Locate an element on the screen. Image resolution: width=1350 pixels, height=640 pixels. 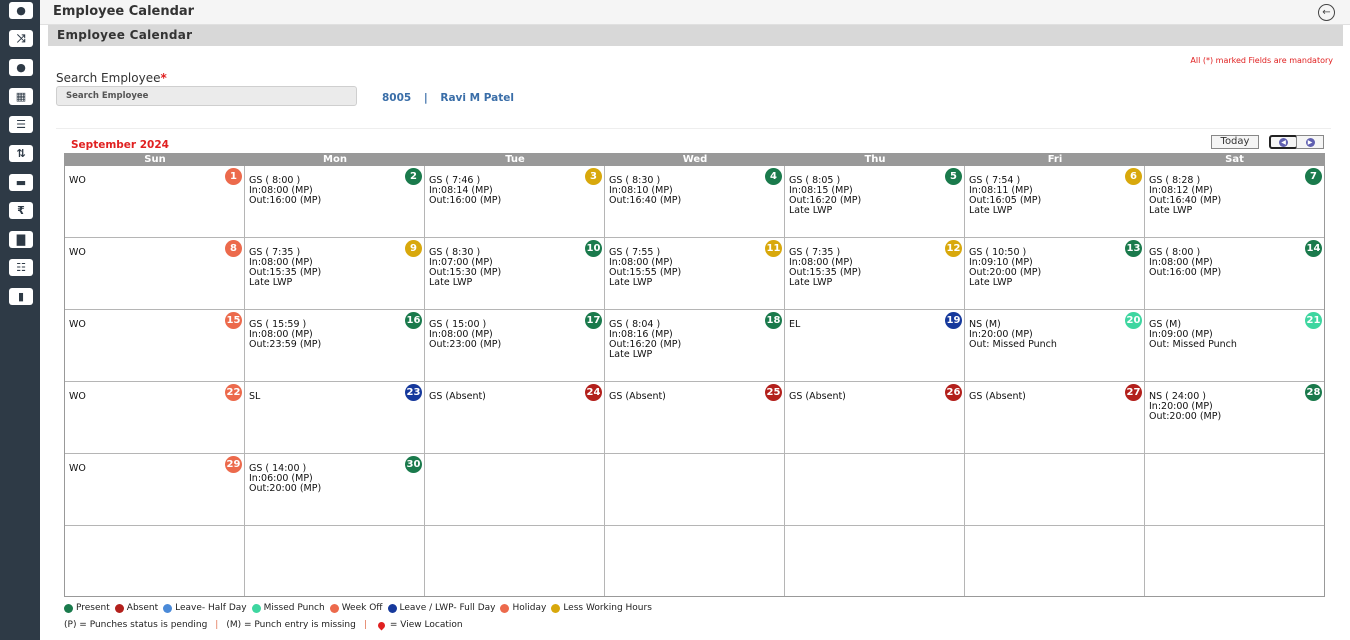
sidebar-button: ☰ is located at coordinates (21, 124).